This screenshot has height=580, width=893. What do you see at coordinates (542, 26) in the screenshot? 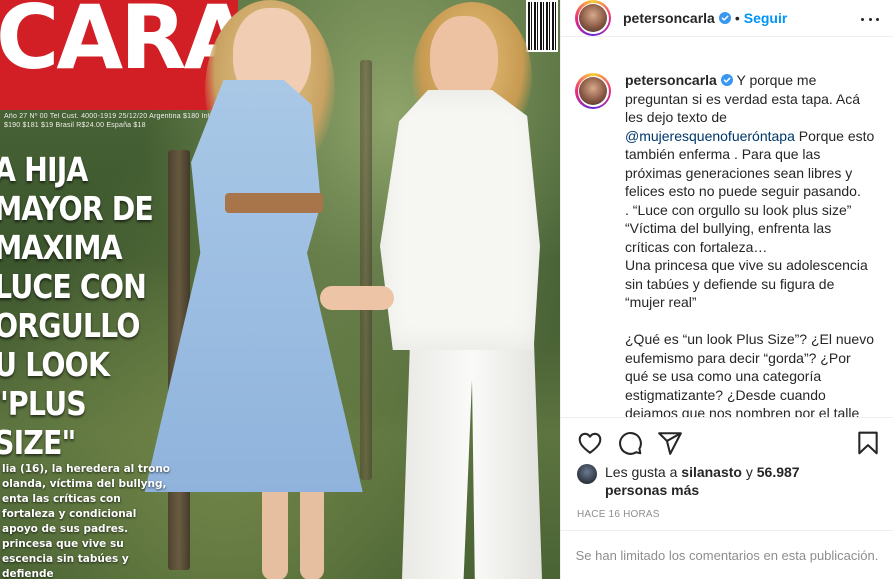
I see `barcode` at bounding box center [542, 26].